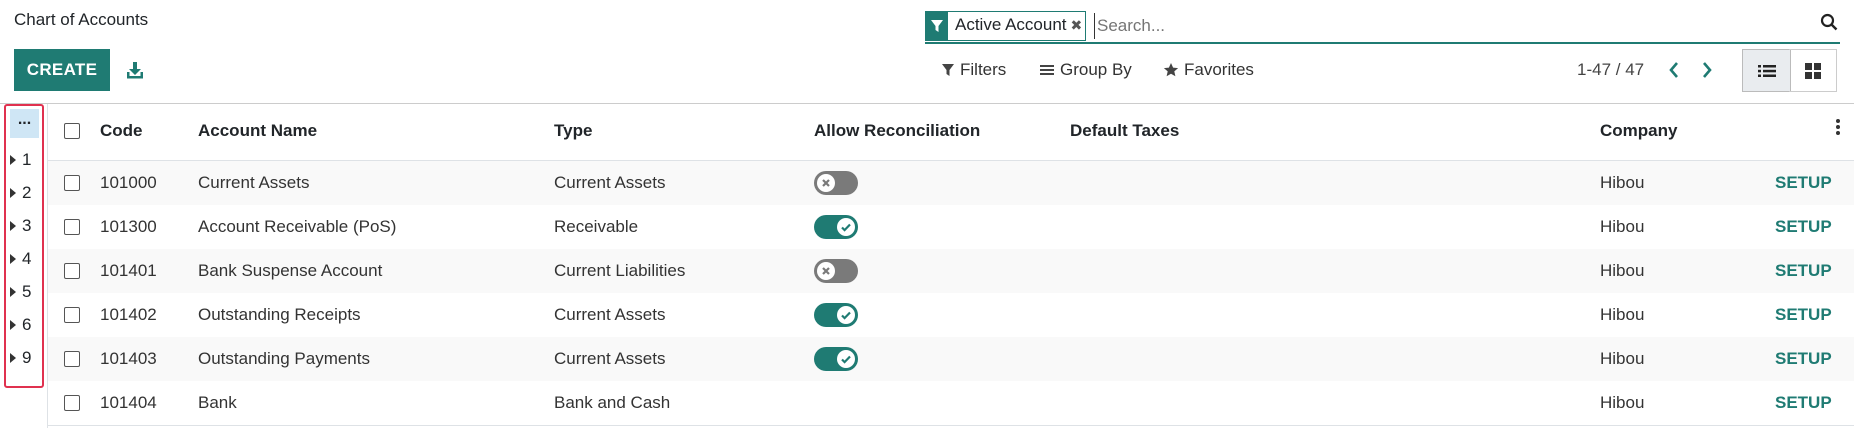  I want to click on search-facet: Active Account ✖, so click(1006, 26).